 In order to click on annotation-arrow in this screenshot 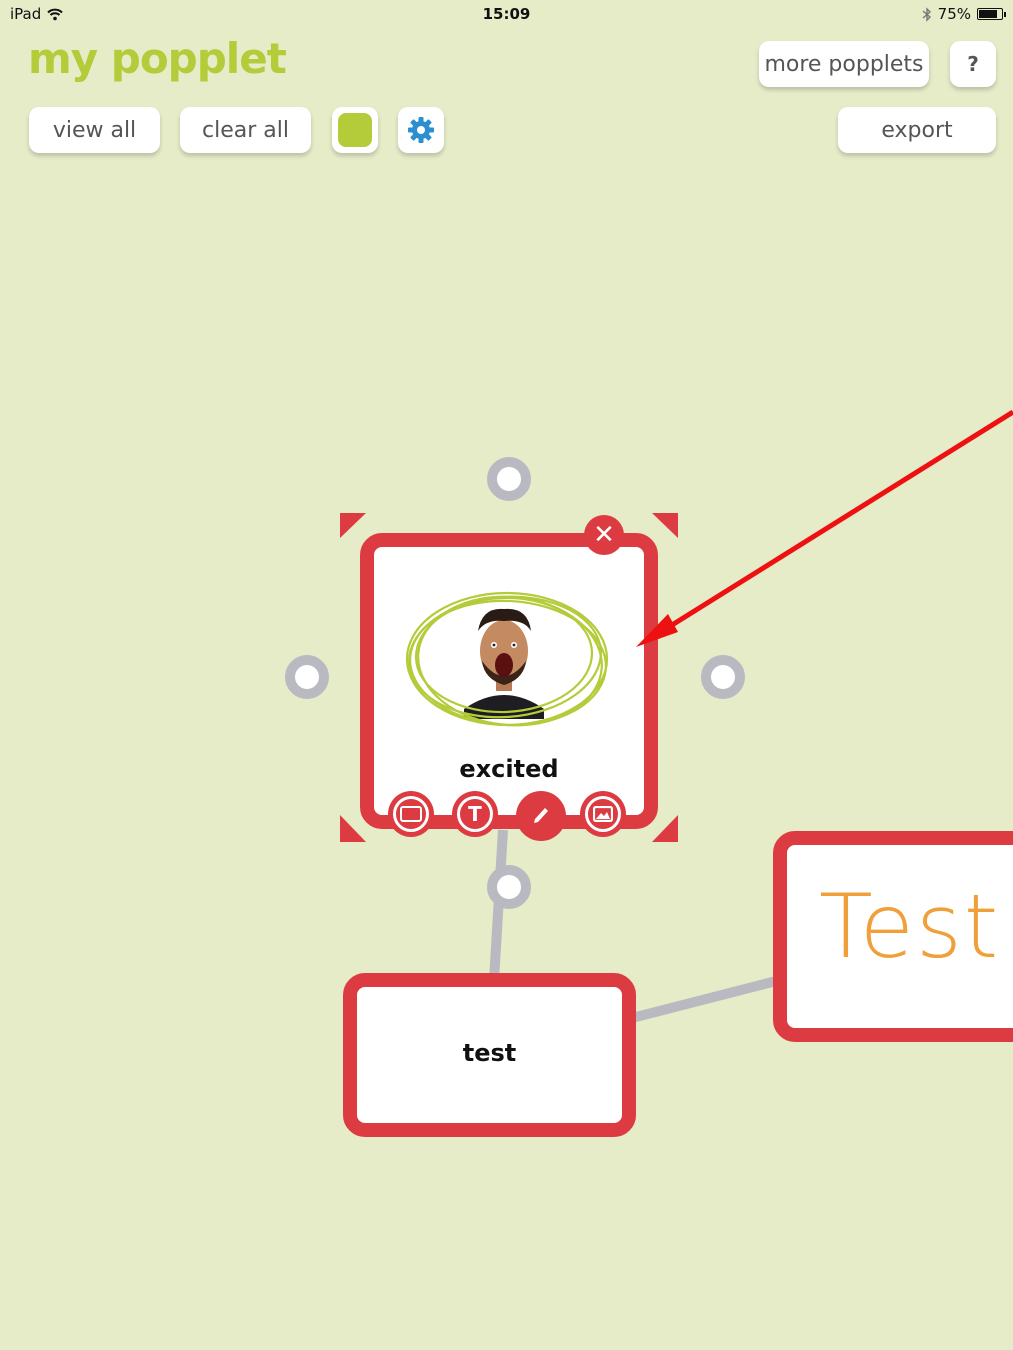, I will do `click(829, 526)`.